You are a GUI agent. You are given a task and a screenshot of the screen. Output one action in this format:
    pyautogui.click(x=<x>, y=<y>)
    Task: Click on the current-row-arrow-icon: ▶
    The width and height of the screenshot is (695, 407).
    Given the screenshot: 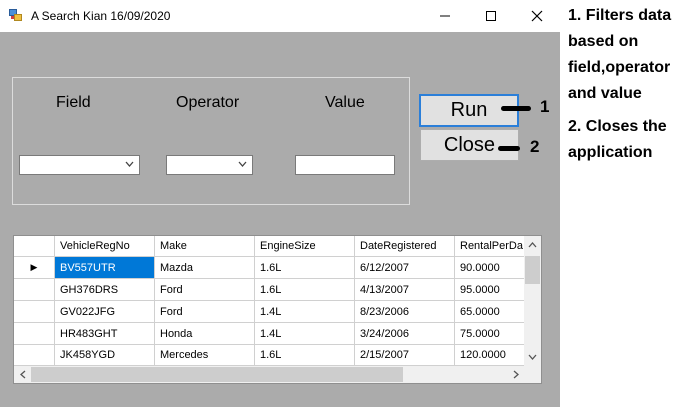 What is the action you would take?
    pyautogui.click(x=34, y=267)
    